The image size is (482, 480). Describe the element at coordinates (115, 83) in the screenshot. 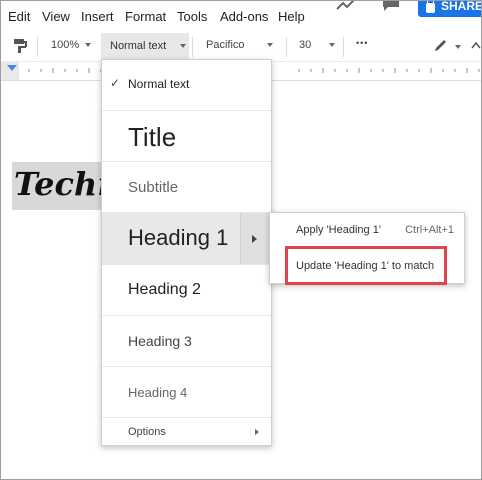

I see `checkmark-icon: ✓` at that location.